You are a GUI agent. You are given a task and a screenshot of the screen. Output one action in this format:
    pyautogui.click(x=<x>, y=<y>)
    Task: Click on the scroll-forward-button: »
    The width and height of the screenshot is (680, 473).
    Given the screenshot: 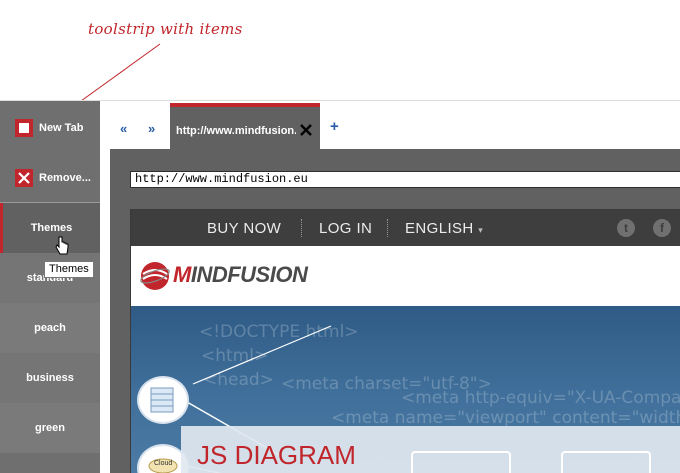 What is the action you would take?
    pyautogui.click(x=151, y=128)
    